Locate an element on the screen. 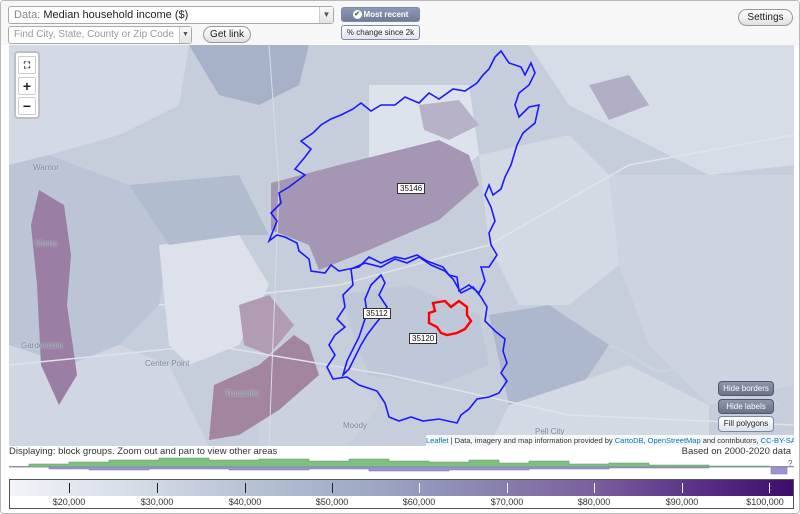 The height and width of the screenshot is (514, 800). get-link-button: Get link is located at coordinates (227, 34).